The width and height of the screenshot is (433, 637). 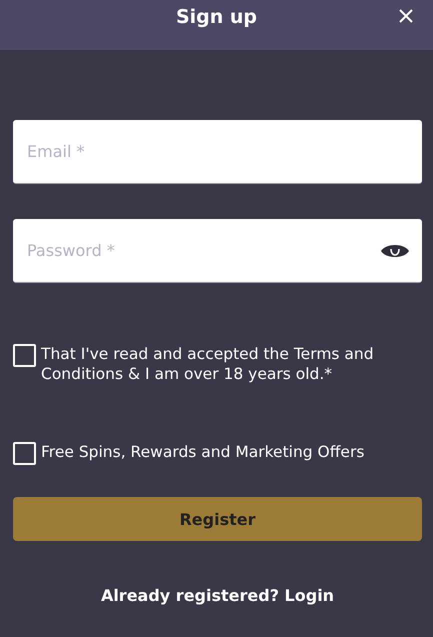 I want to click on dialog-title: Sign up, so click(x=217, y=17).